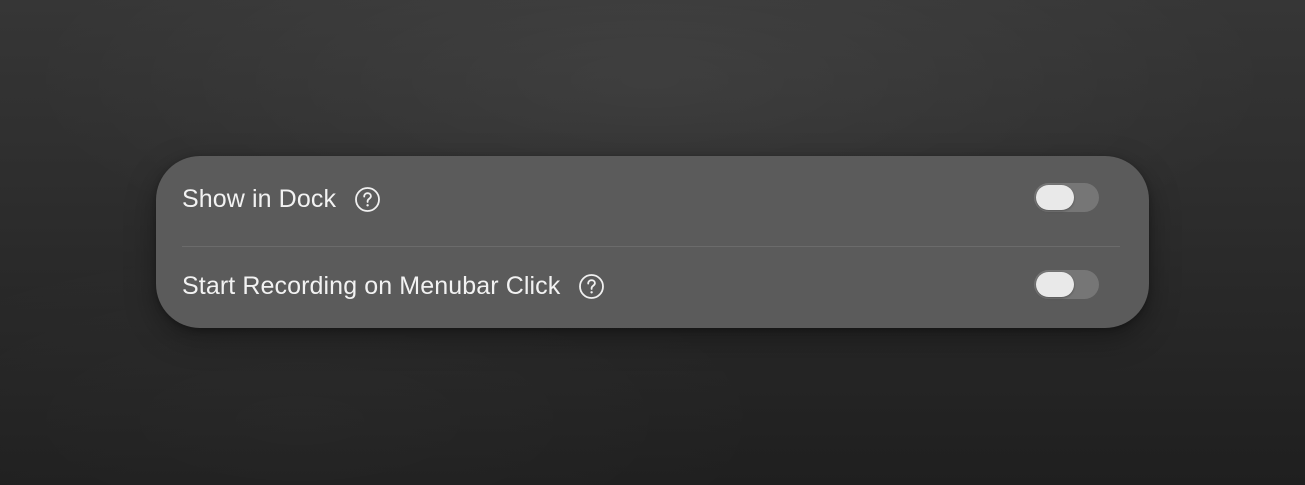 The height and width of the screenshot is (485, 1305). What do you see at coordinates (652, 199) in the screenshot?
I see `setting-row-show-in-dock: Show in Dock` at bounding box center [652, 199].